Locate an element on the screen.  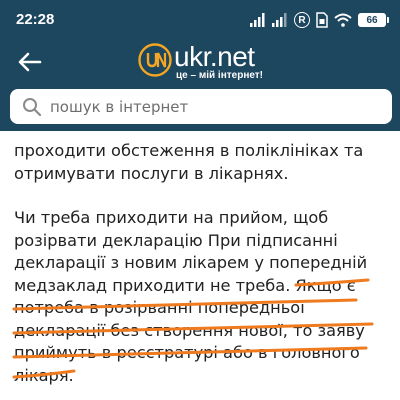
status-time: 22:28 is located at coordinates (35, 19).